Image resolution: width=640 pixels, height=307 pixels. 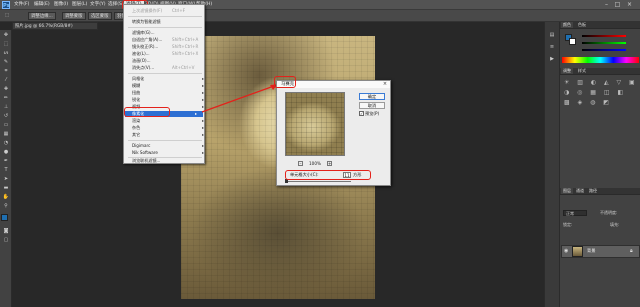 I want to click on dialog-title-callout, so click(x=285, y=82).